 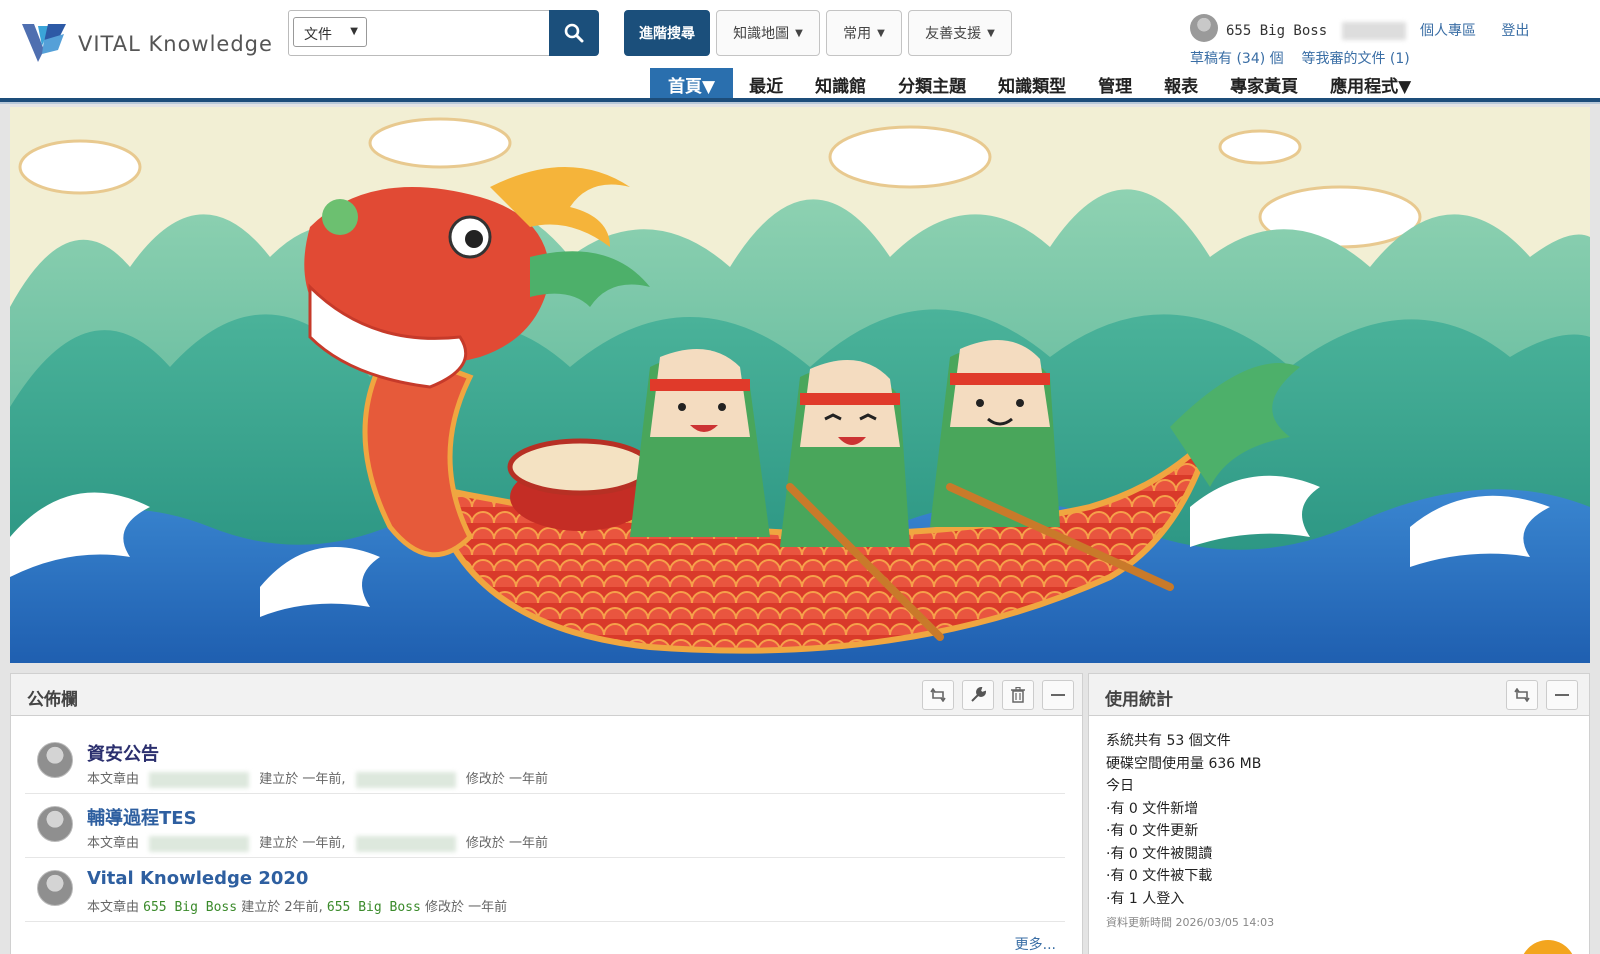 I want to click on logo-mark-icon, so click(x=44, y=43).